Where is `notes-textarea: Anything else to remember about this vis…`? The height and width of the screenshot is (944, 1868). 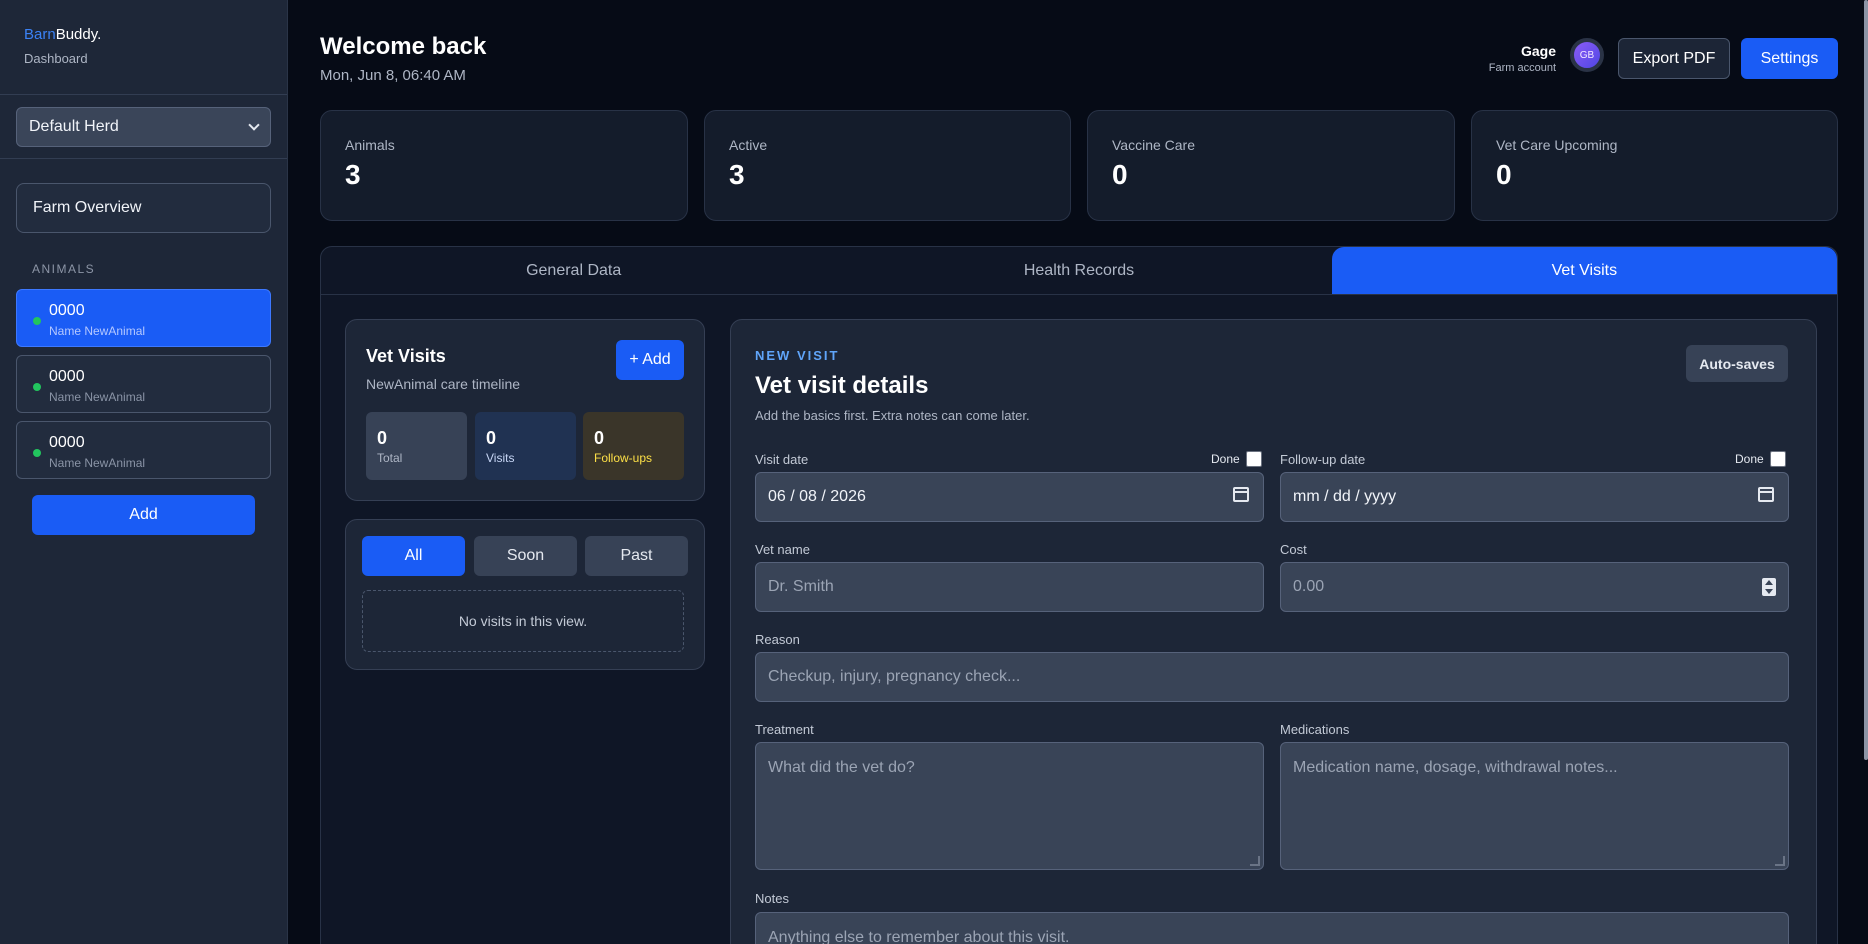 notes-textarea: Anything else to remember about this vis… is located at coordinates (1272, 928).